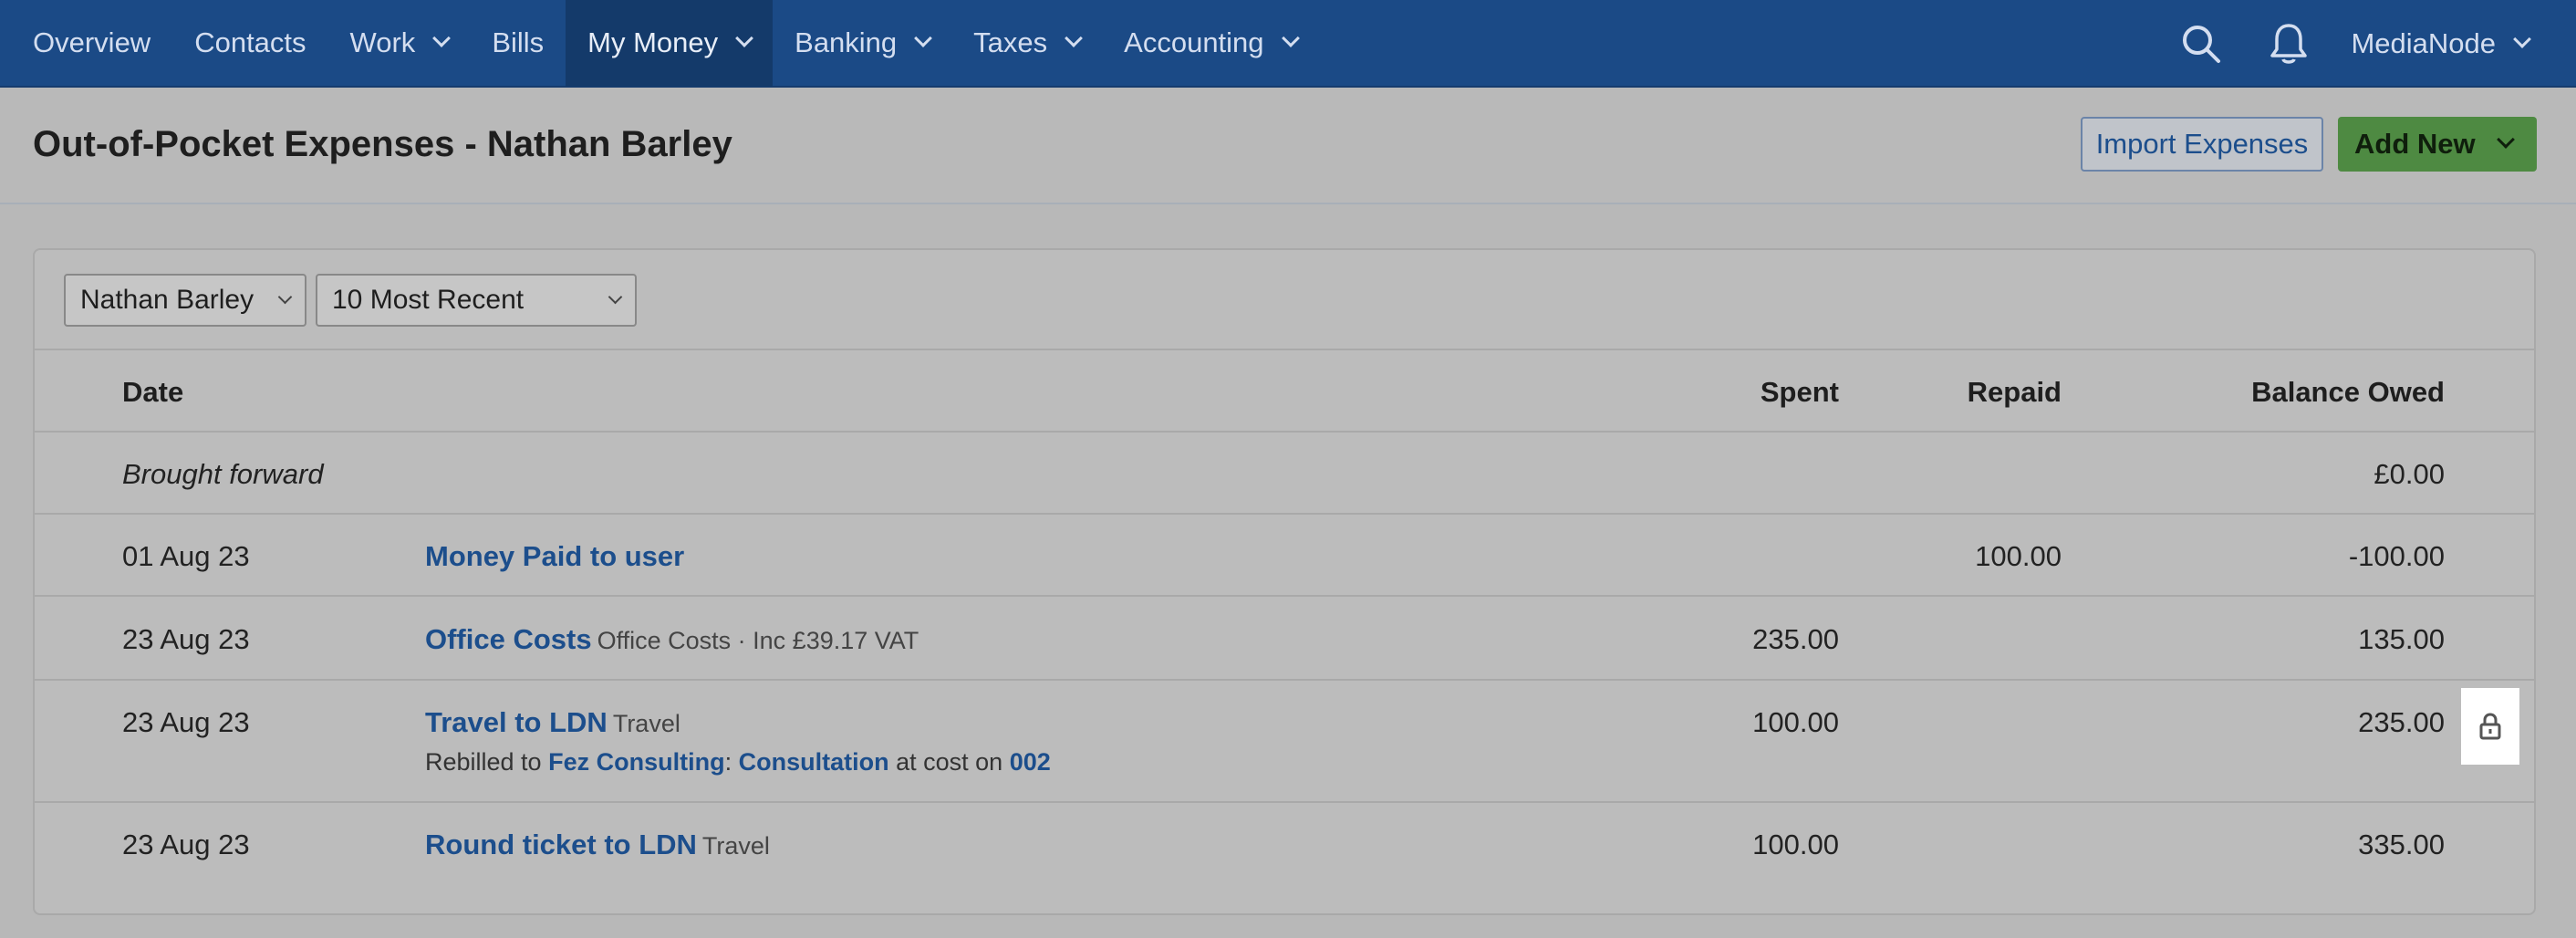  Describe the element at coordinates (1194, 42) in the screenshot. I see `nav-accounting-label: Accounting` at that location.